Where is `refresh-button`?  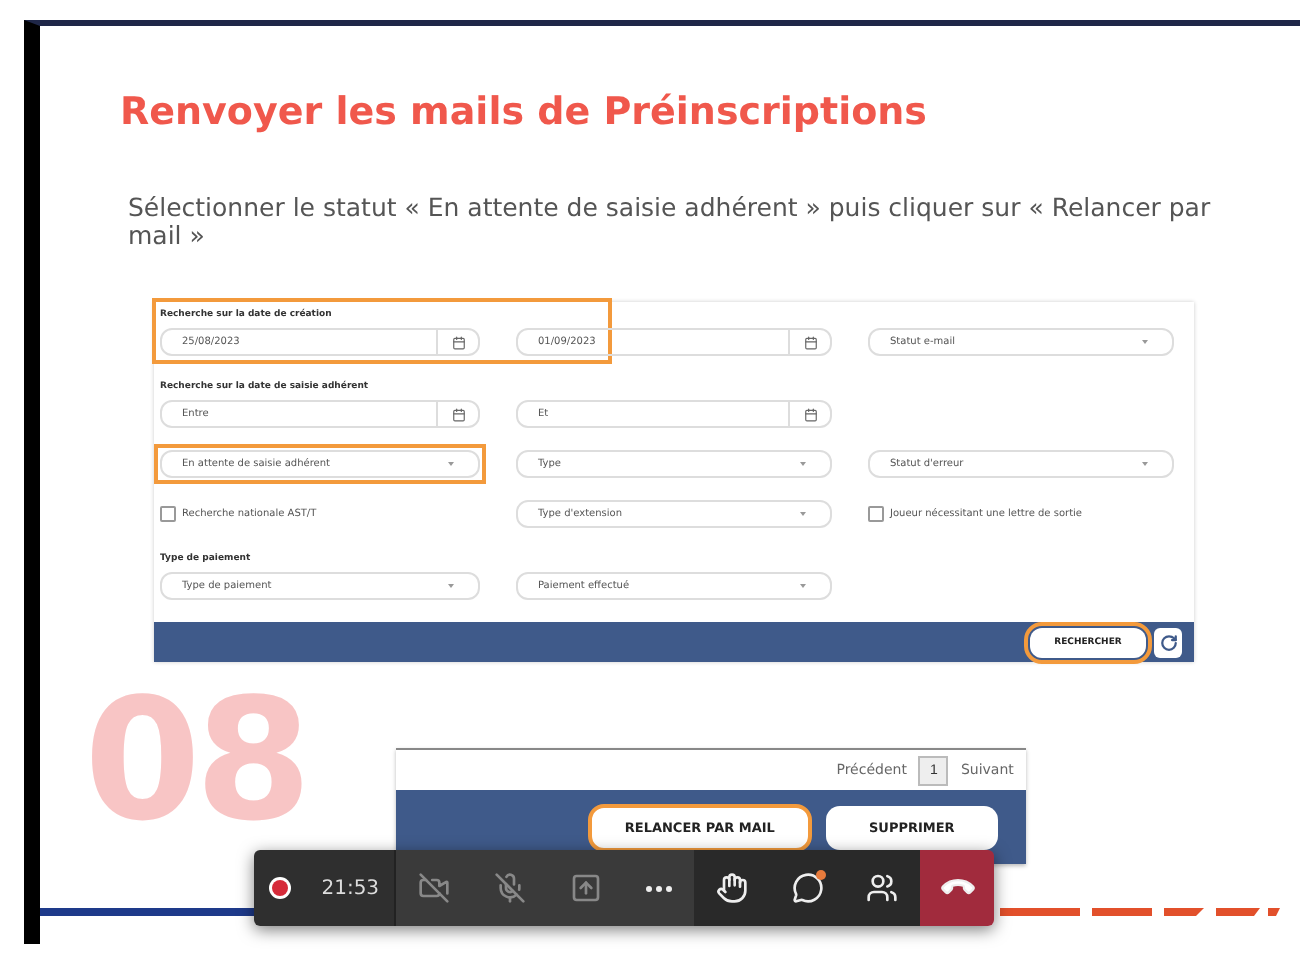
refresh-button is located at coordinates (1168, 642).